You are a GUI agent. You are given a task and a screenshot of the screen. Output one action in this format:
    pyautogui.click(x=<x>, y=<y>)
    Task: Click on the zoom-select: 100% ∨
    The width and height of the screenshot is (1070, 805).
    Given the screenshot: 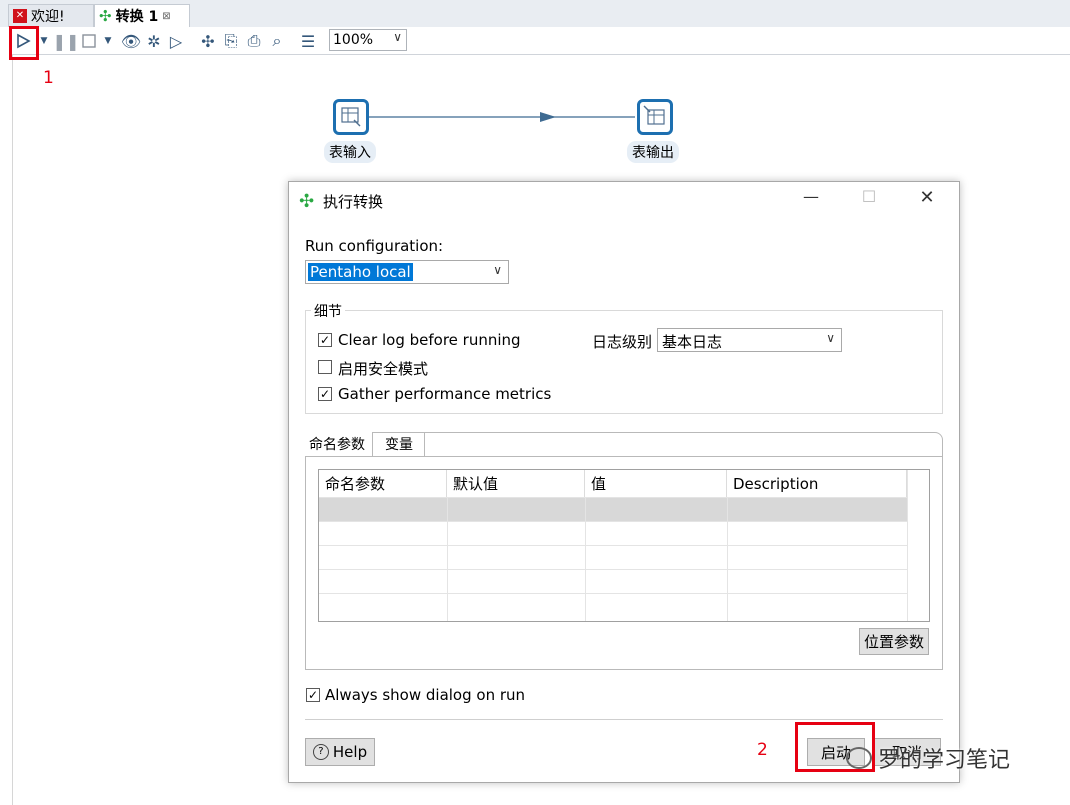 What is the action you would take?
    pyautogui.click(x=368, y=40)
    